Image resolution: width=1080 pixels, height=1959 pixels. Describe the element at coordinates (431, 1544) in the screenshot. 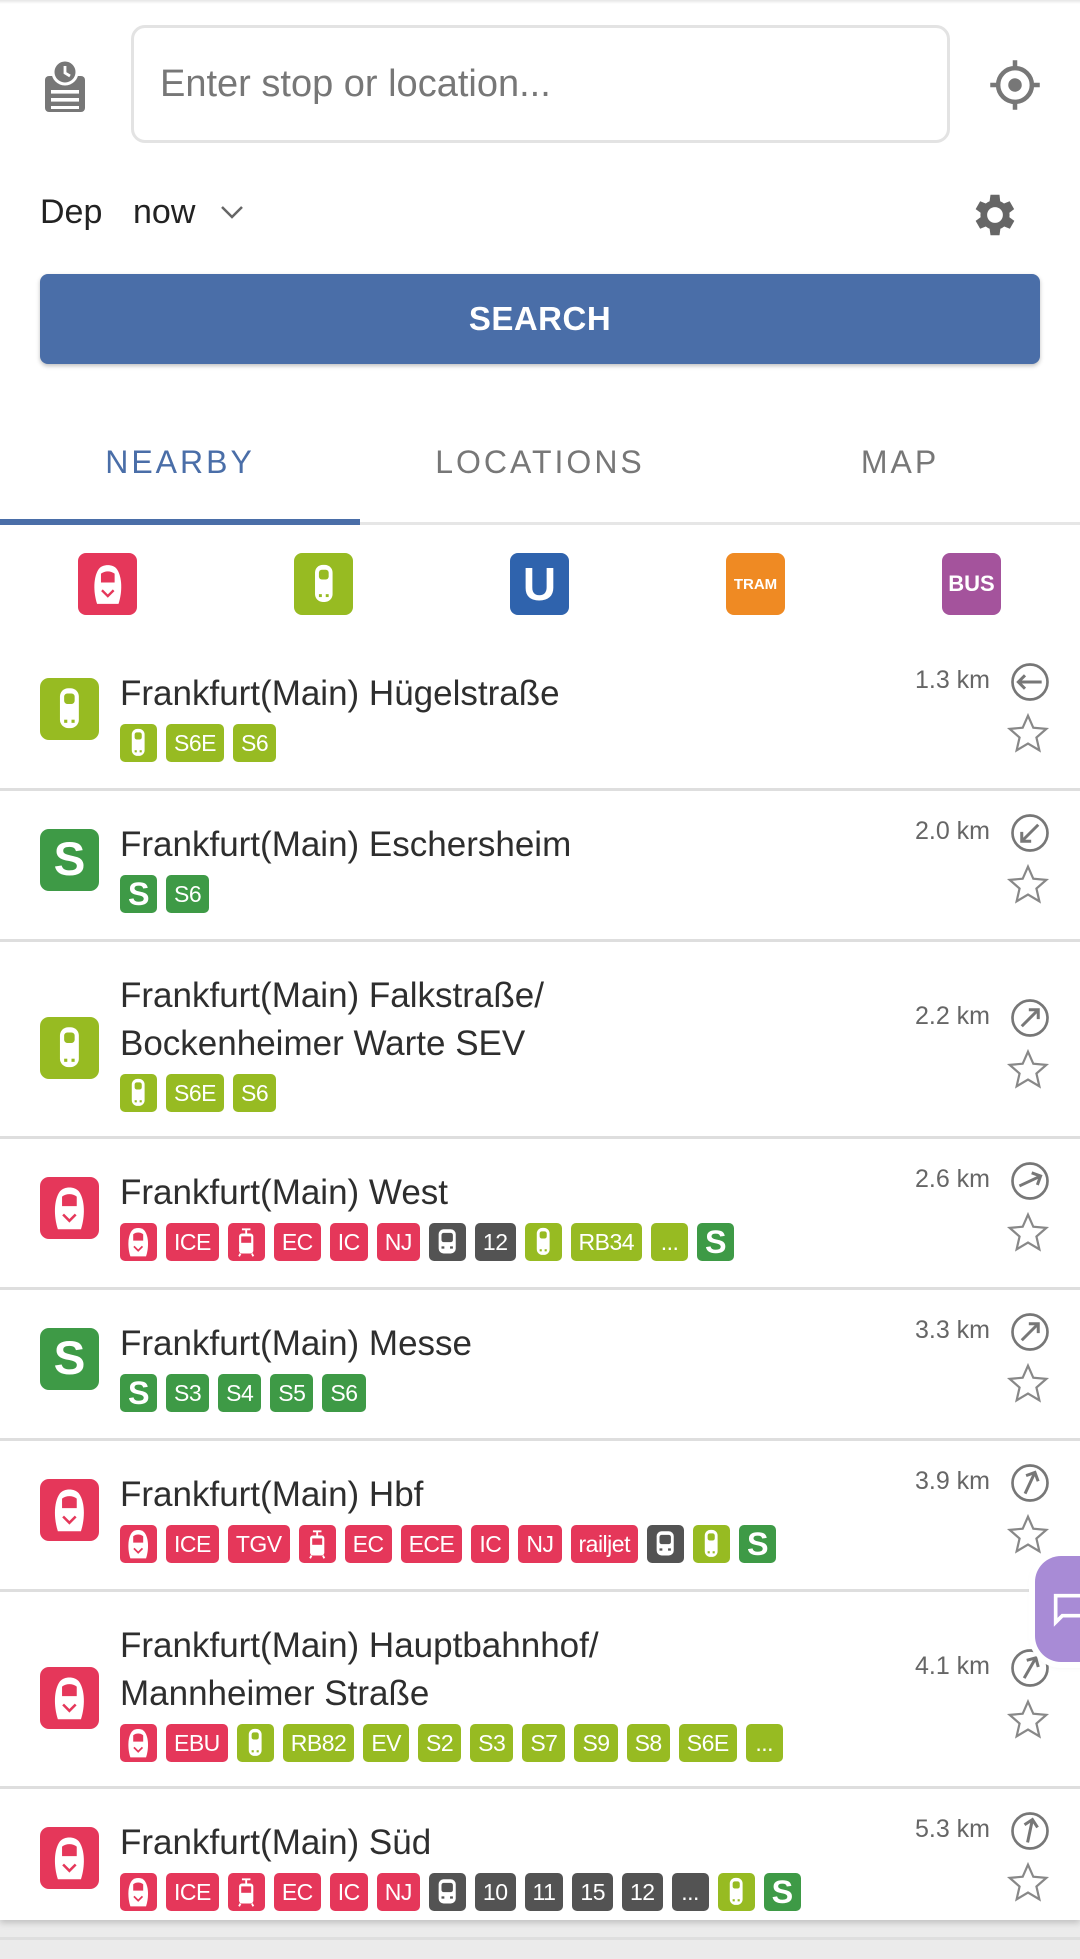

I see `line-badge: ECE` at that location.